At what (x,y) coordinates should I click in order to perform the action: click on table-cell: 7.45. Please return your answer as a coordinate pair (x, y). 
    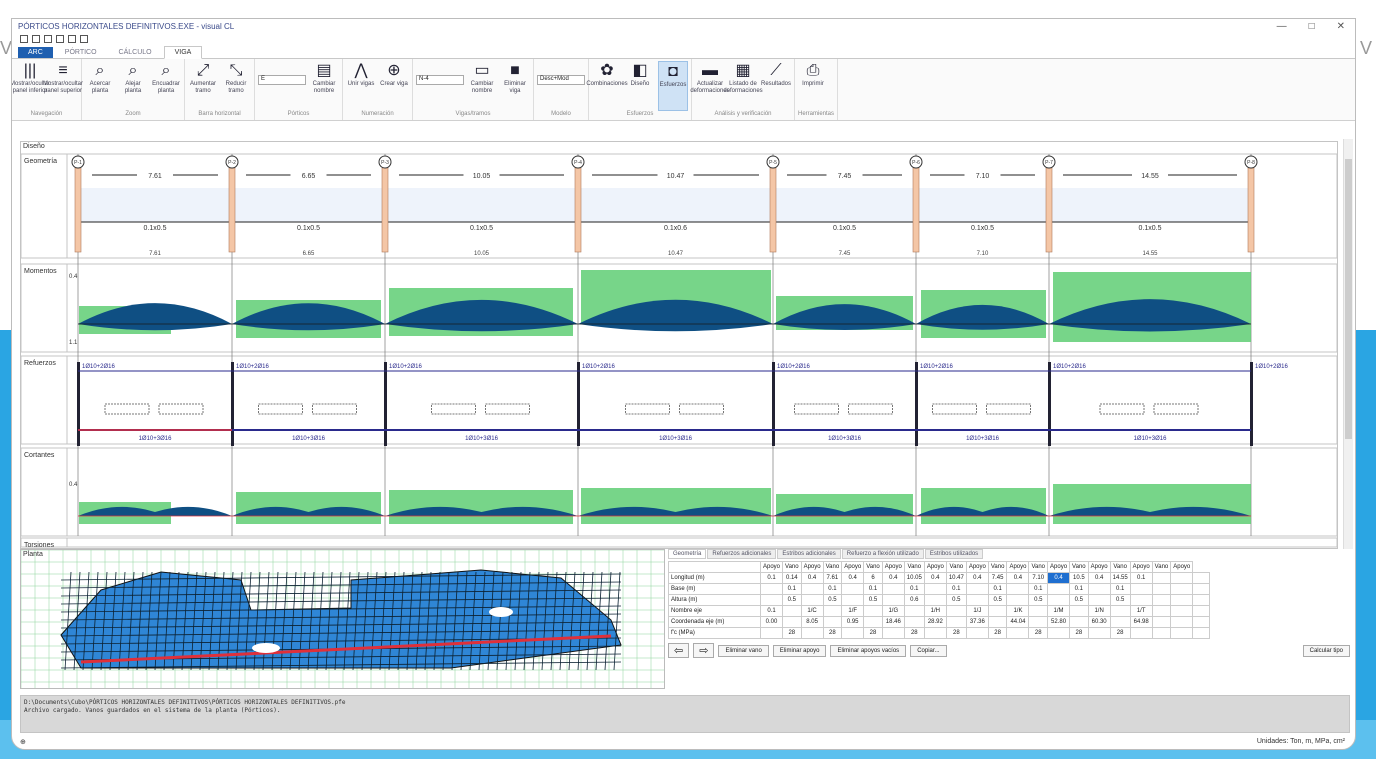
    Looking at the image, I should click on (997, 578).